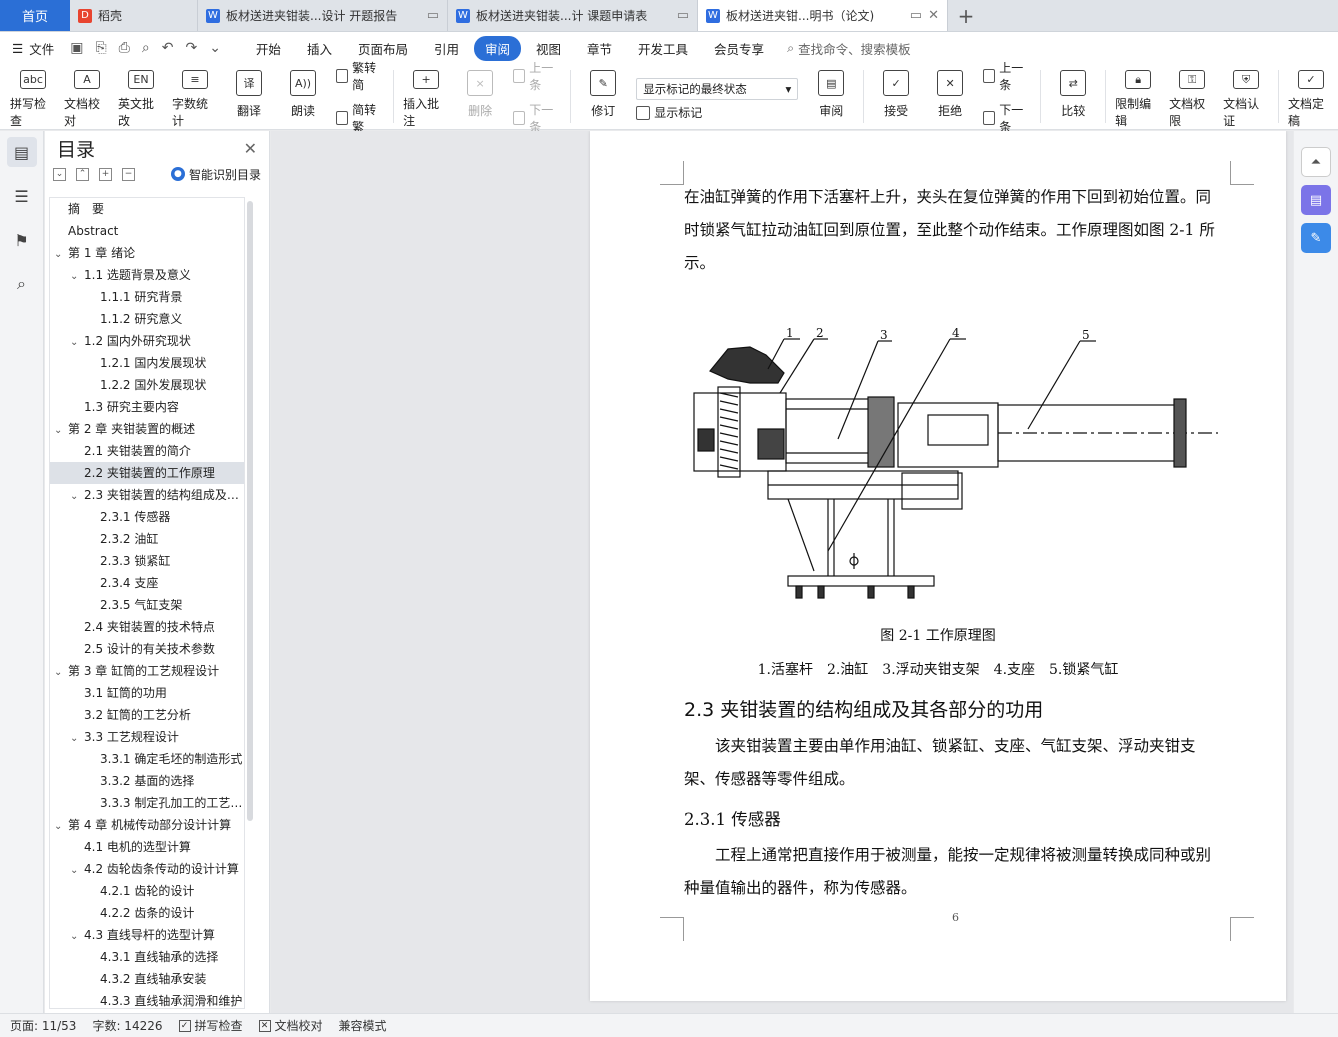 The height and width of the screenshot is (1037, 1338). What do you see at coordinates (191, 48) in the screenshot?
I see `redo-icon: ↷` at bounding box center [191, 48].